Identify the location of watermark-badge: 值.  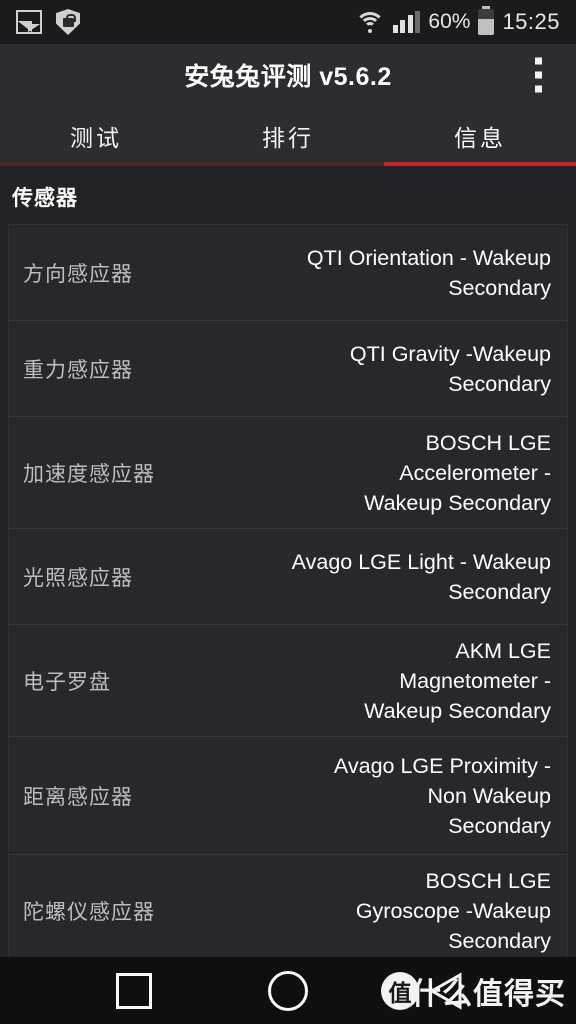
(400, 990).